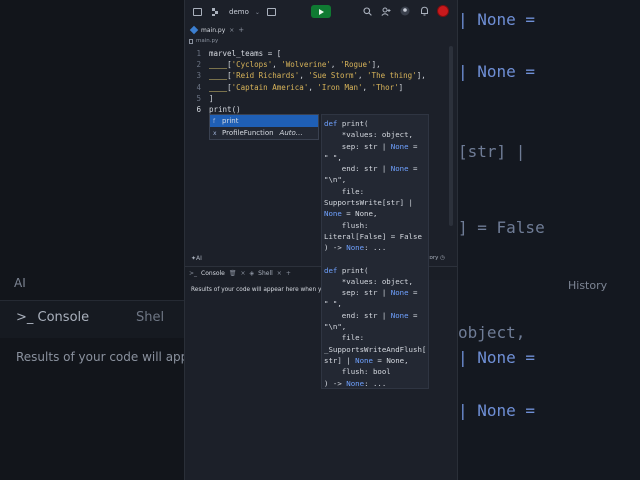 The image size is (640, 480). What do you see at coordinates (207, 41) in the screenshot?
I see `breadcrumb-file: main.py` at bounding box center [207, 41].